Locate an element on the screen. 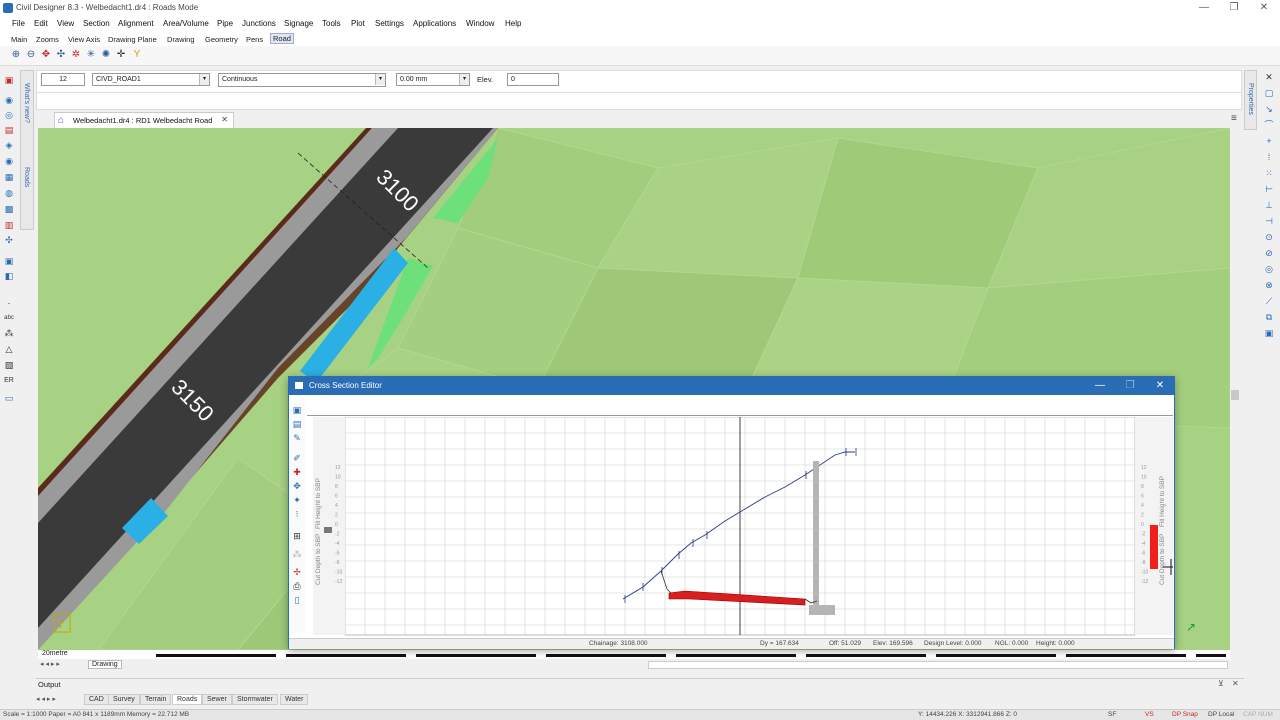  tab-sewer: Sewer is located at coordinates (217, 699).